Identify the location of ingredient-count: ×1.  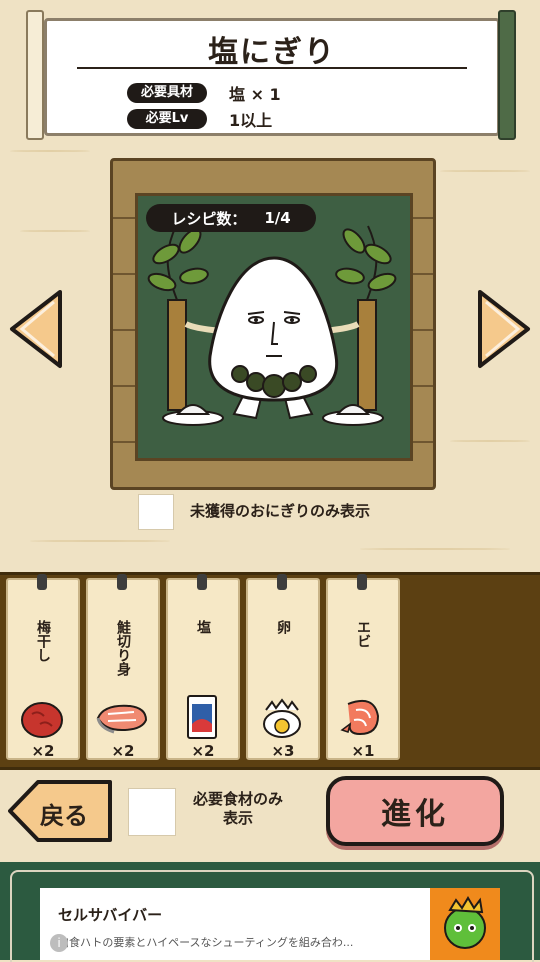
(363, 751).